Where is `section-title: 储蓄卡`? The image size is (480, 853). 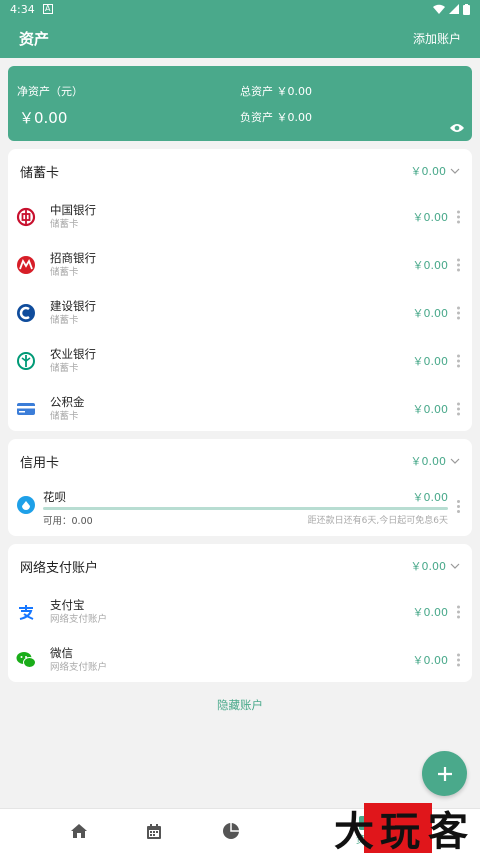
section-title: 储蓄卡 is located at coordinates (40, 173).